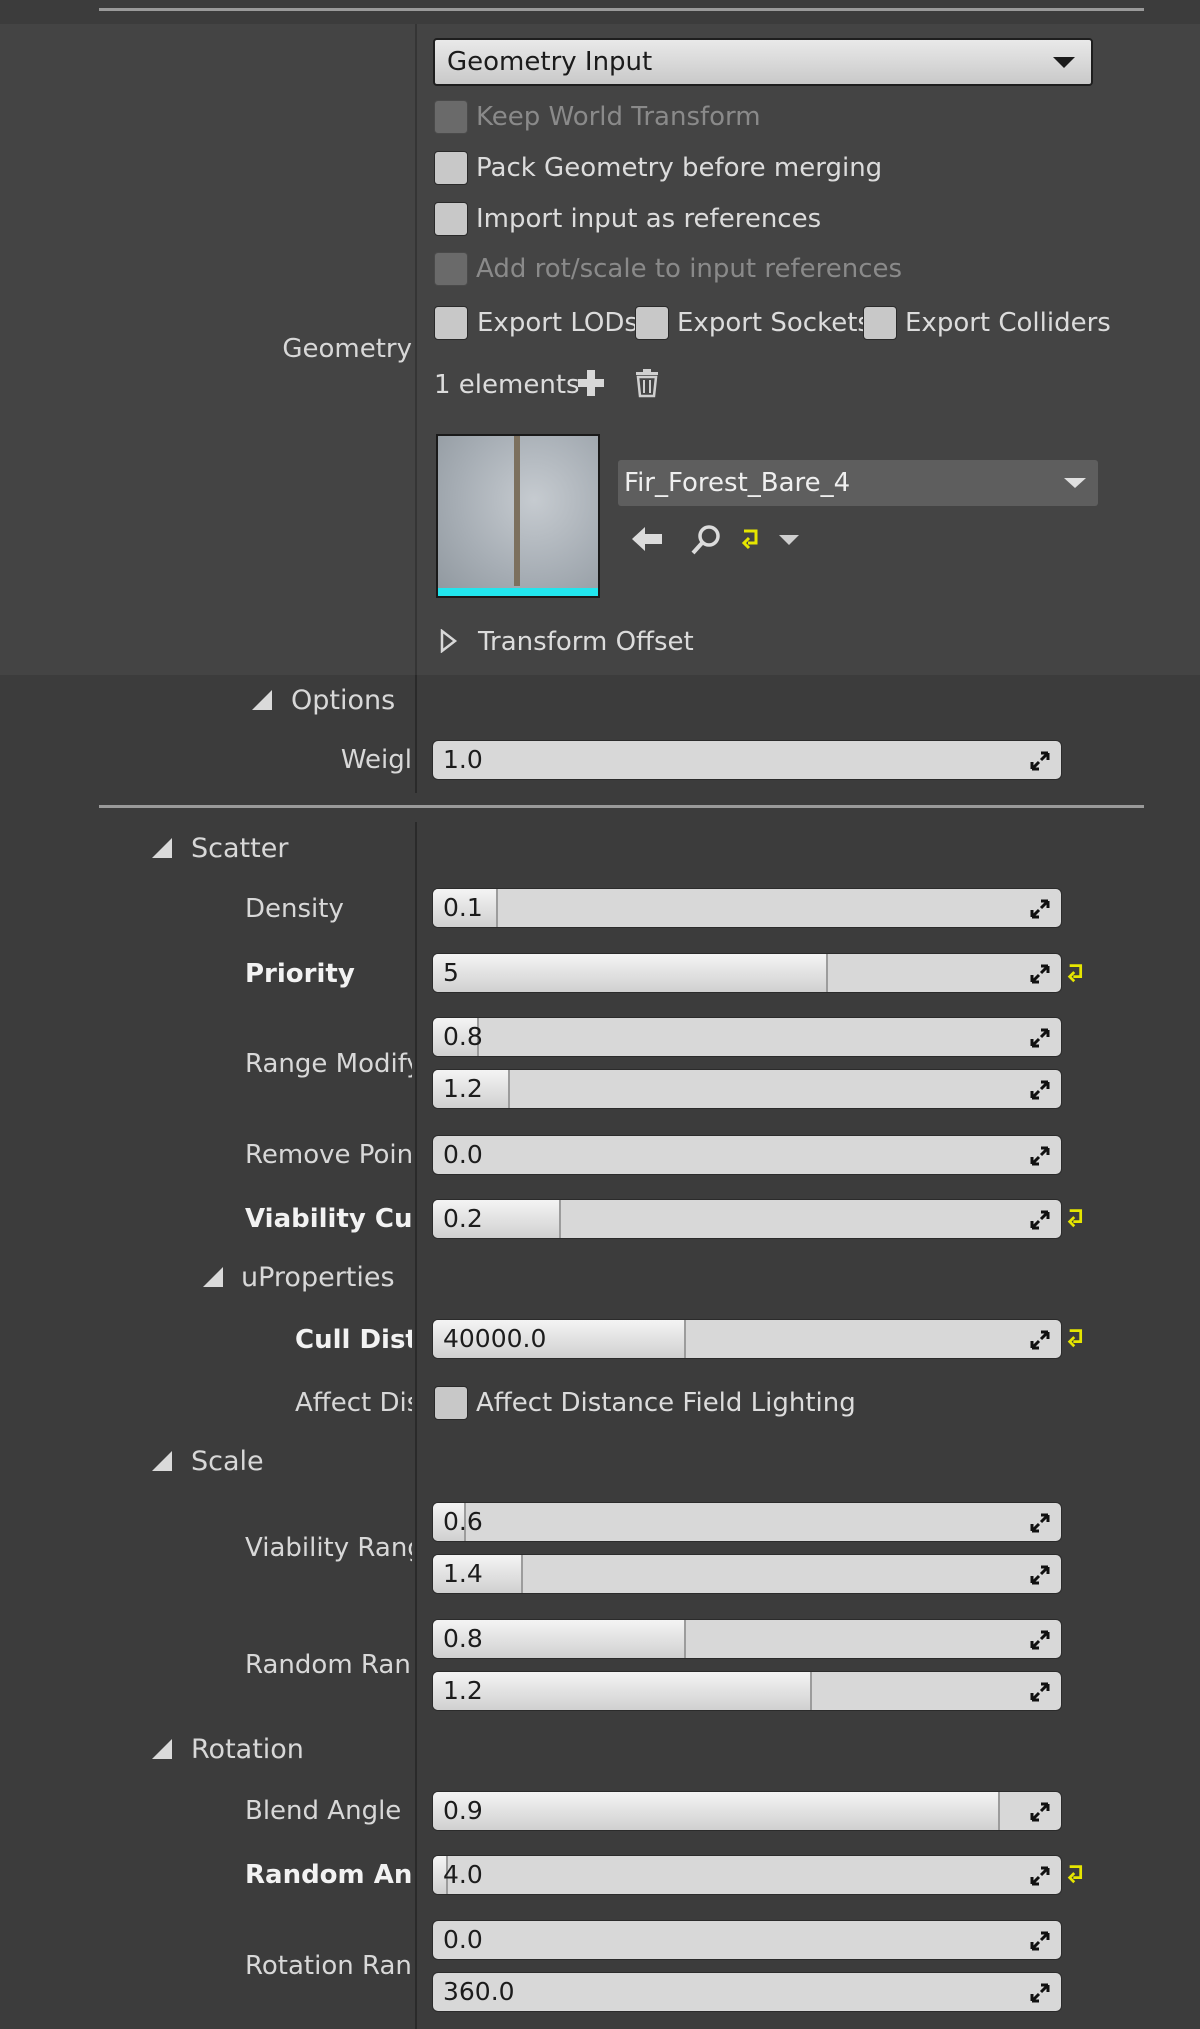 Image resolution: width=1200 pixels, height=2029 pixels. What do you see at coordinates (463, 1521) in the screenshot?
I see `viability-range-min-value: 0.6` at bounding box center [463, 1521].